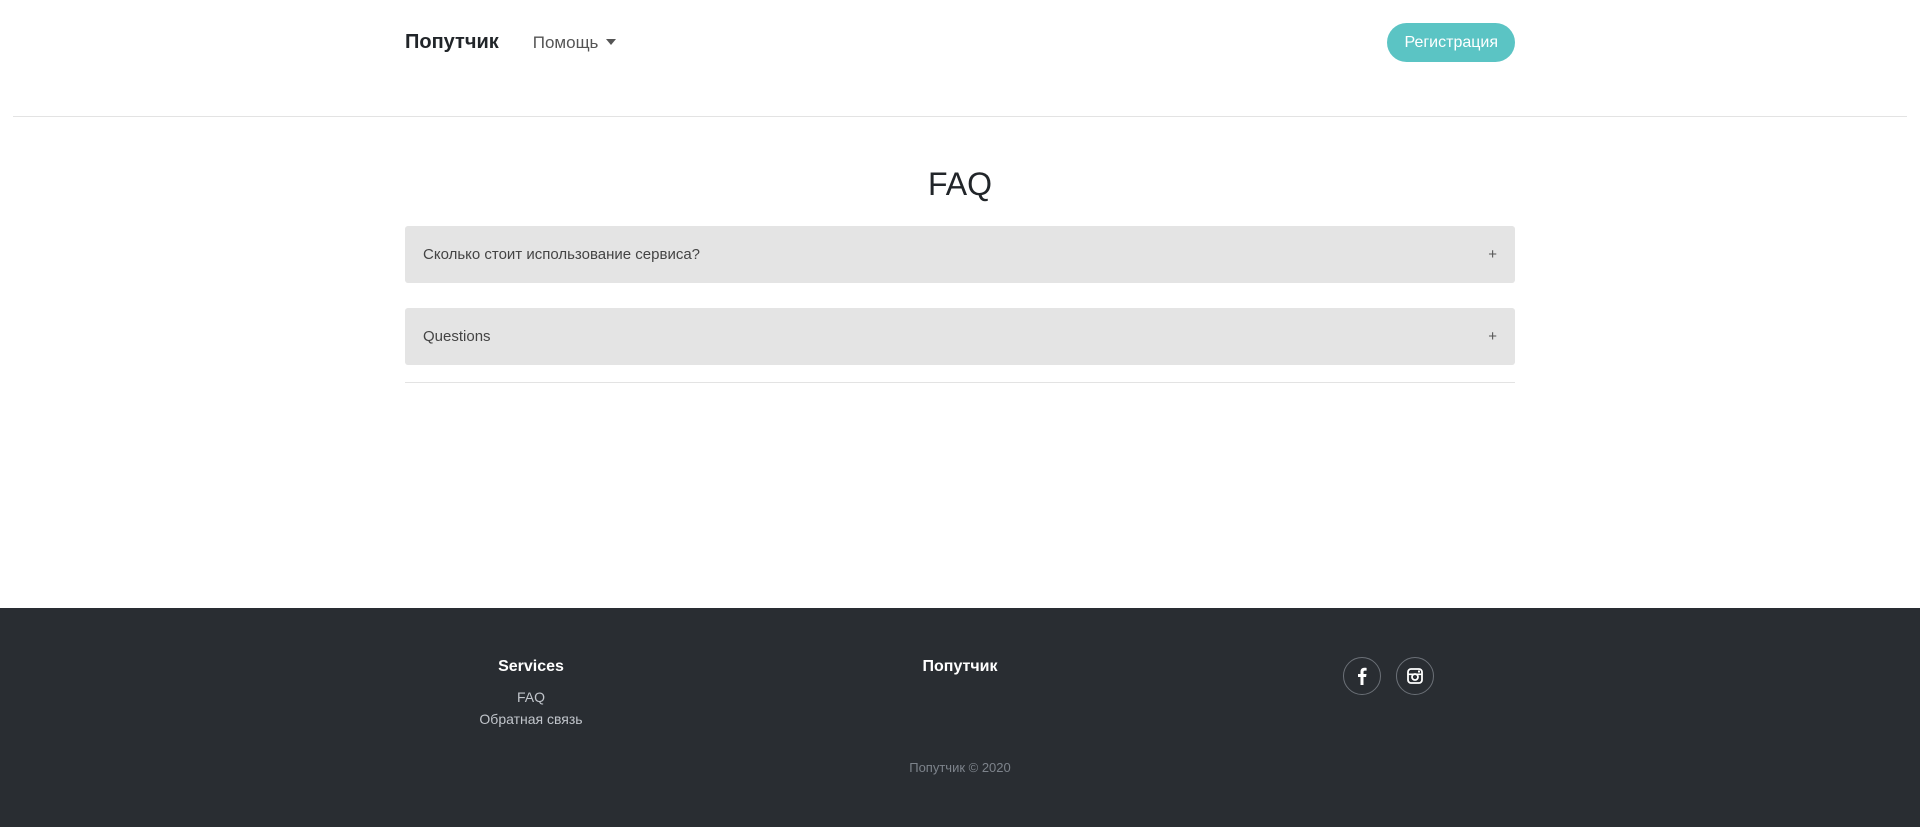  Describe the element at coordinates (531, 666) in the screenshot. I see `footer-services-heading: Services` at that location.